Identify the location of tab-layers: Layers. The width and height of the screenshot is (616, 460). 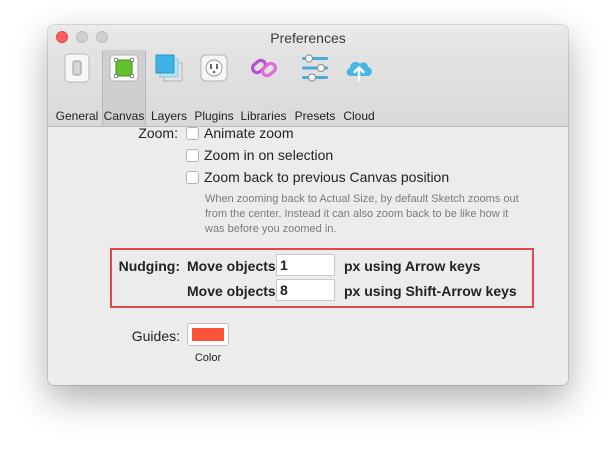
(169, 88).